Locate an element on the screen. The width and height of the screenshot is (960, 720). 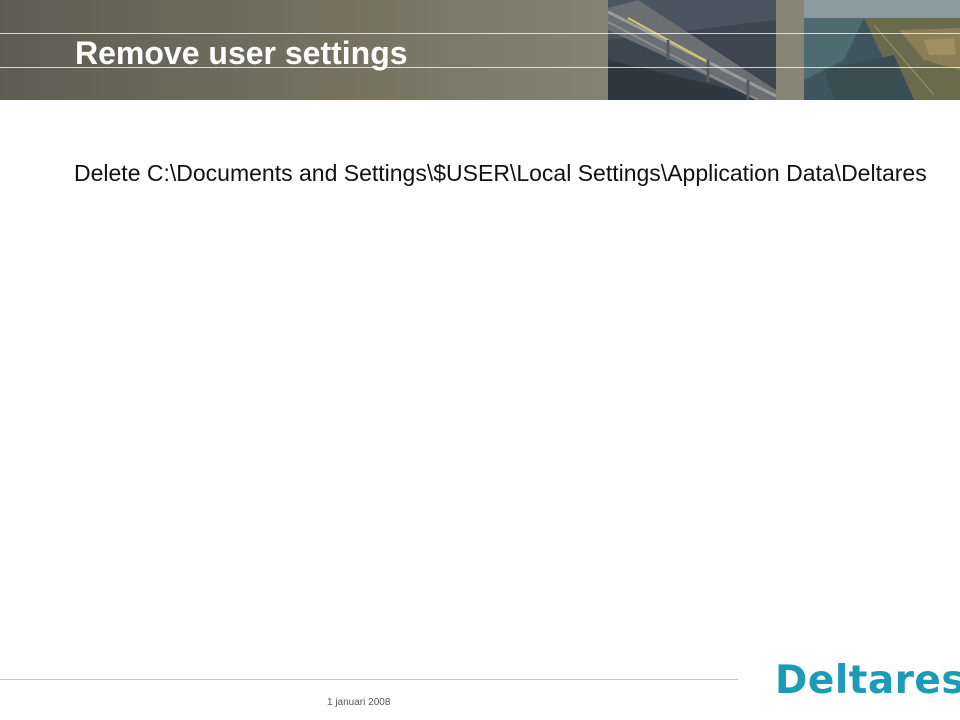
bridge-photo is located at coordinates (692, 50).